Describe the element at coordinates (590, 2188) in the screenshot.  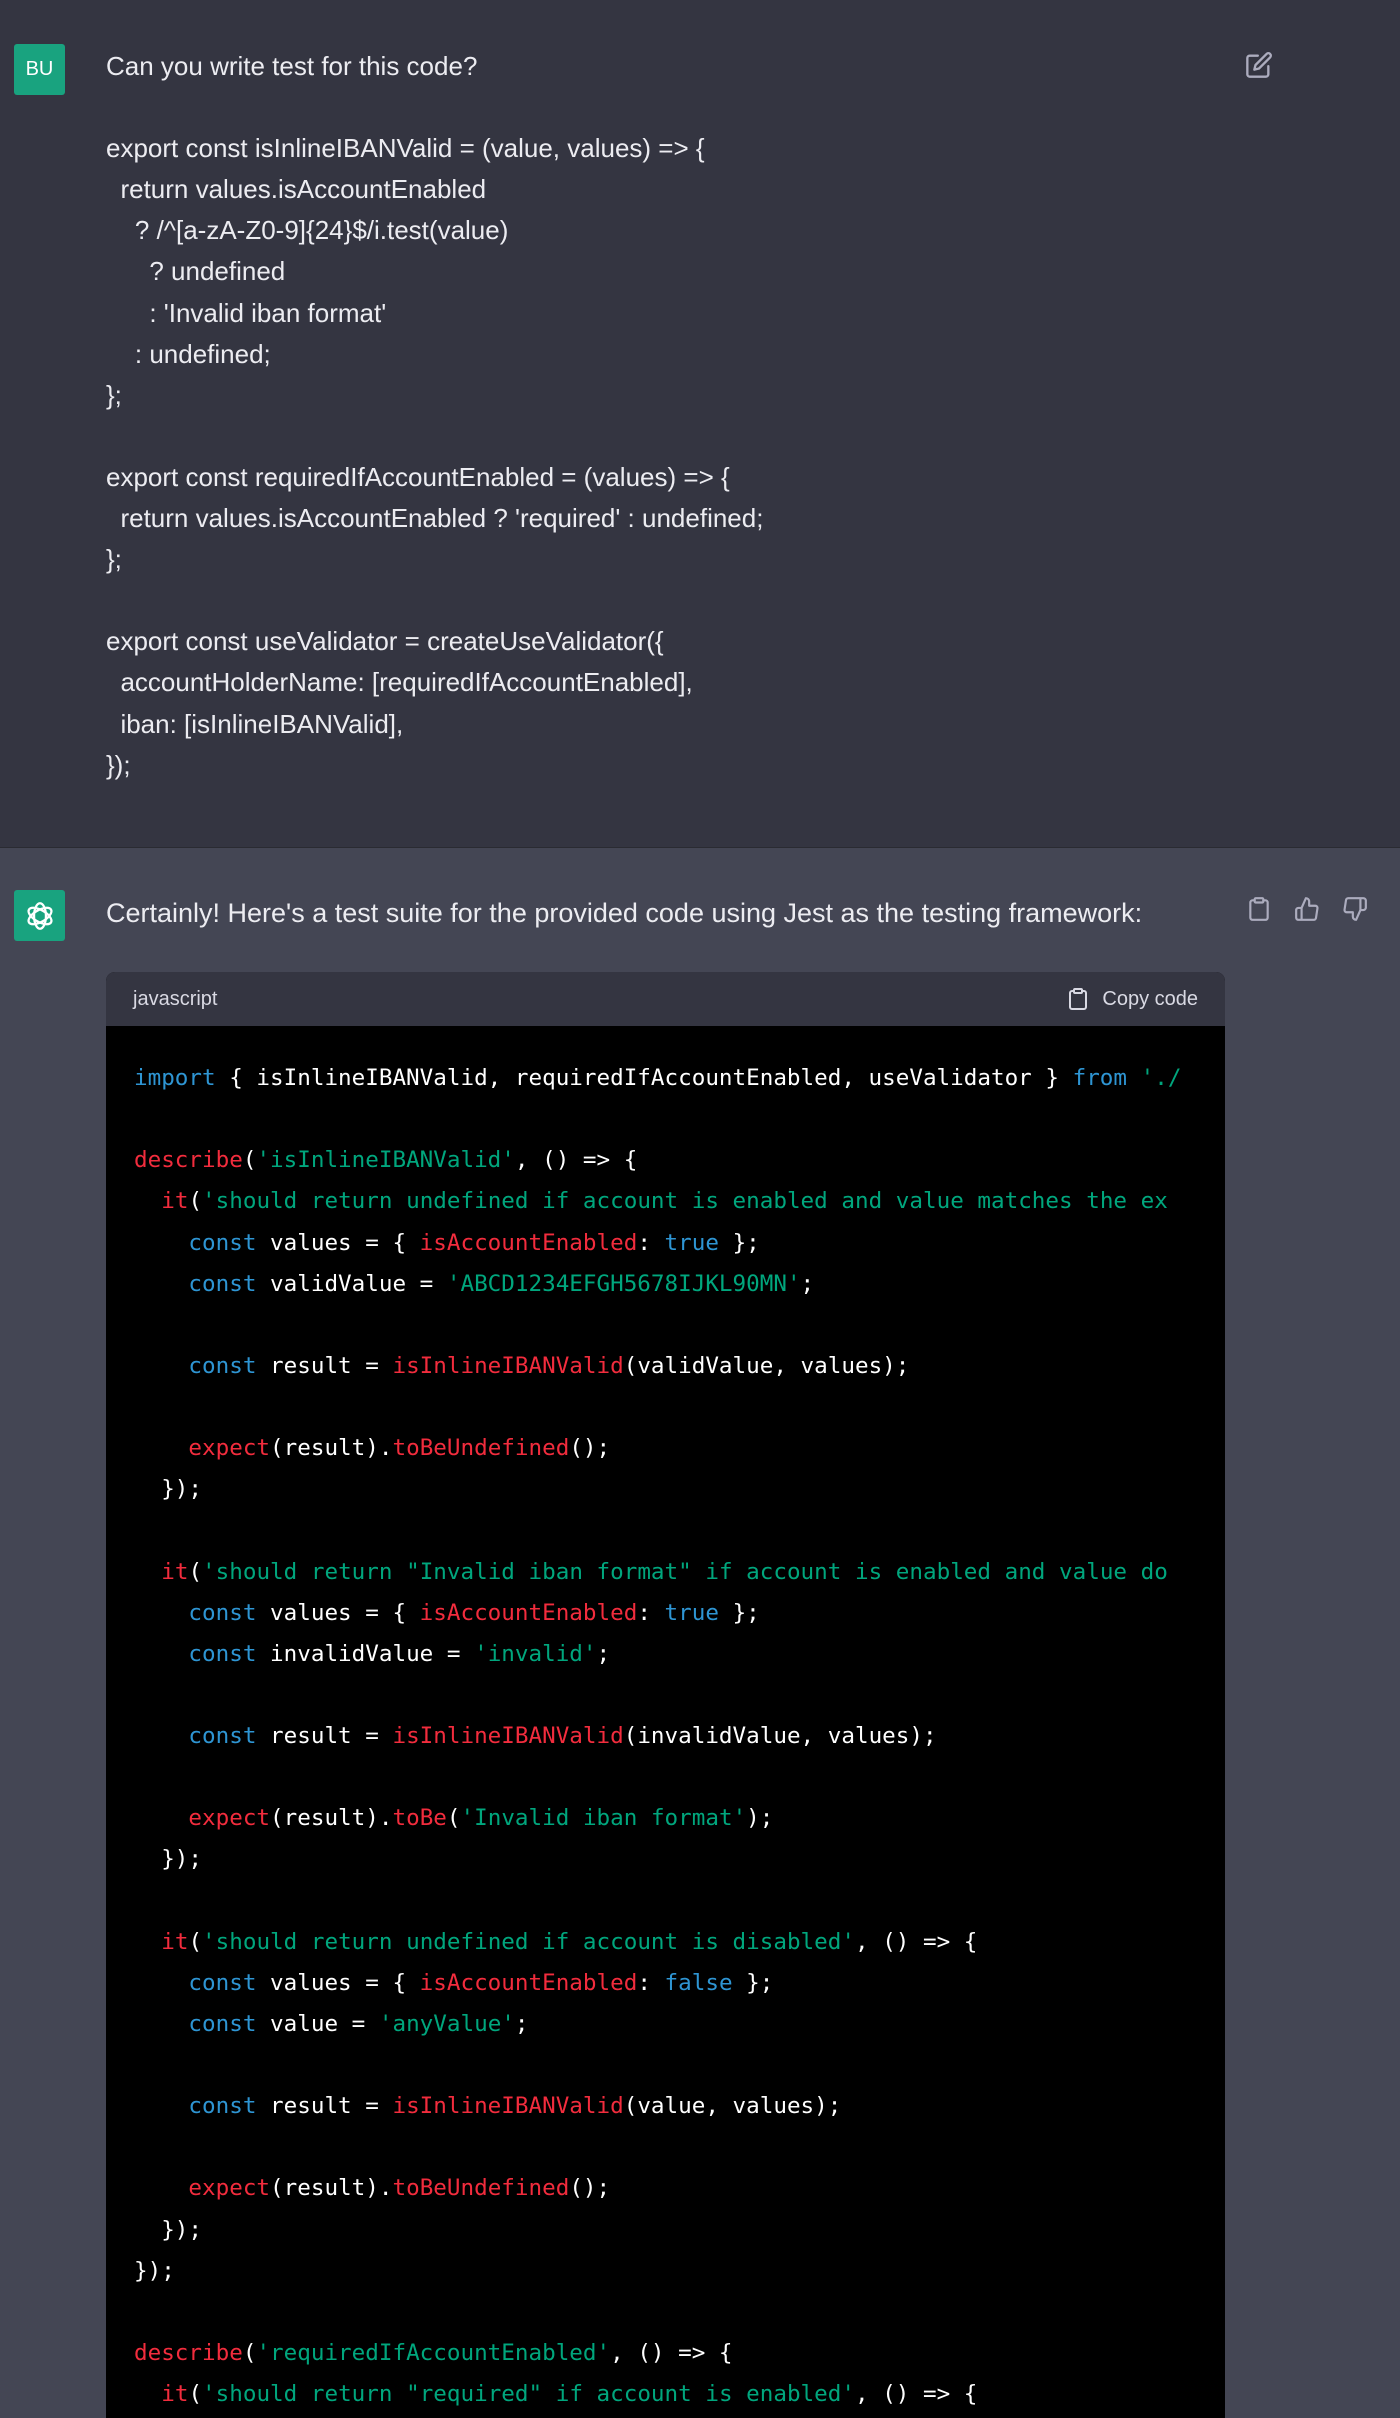
I see `code-token: ();` at that location.